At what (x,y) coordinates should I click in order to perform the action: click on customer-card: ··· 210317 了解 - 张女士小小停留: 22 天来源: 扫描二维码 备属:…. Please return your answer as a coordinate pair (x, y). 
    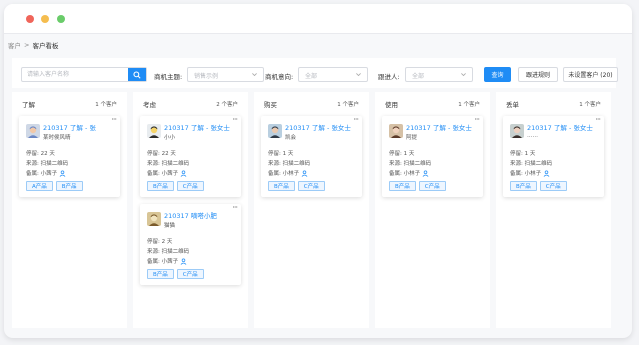
    Looking at the image, I should click on (190, 156).